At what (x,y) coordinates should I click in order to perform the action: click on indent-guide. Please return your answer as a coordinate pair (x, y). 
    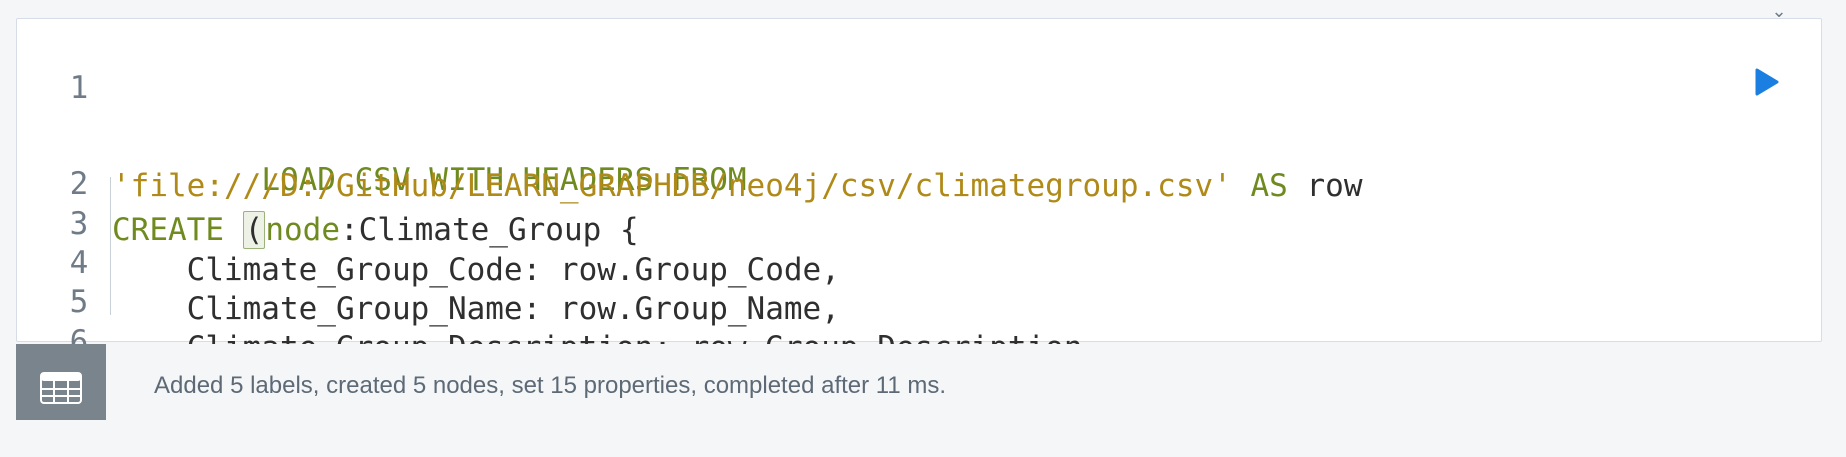
    Looking at the image, I should click on (110, 246).